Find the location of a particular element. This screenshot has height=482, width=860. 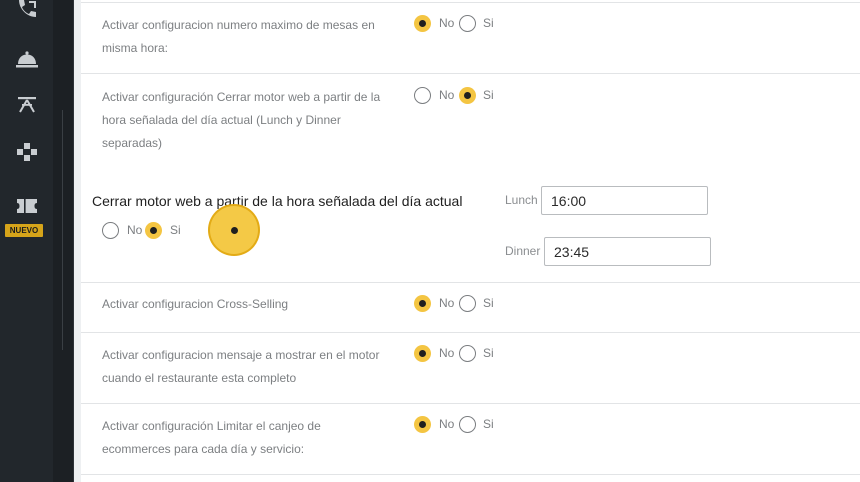

lunch-time-input is located at coordinates (624, 200).